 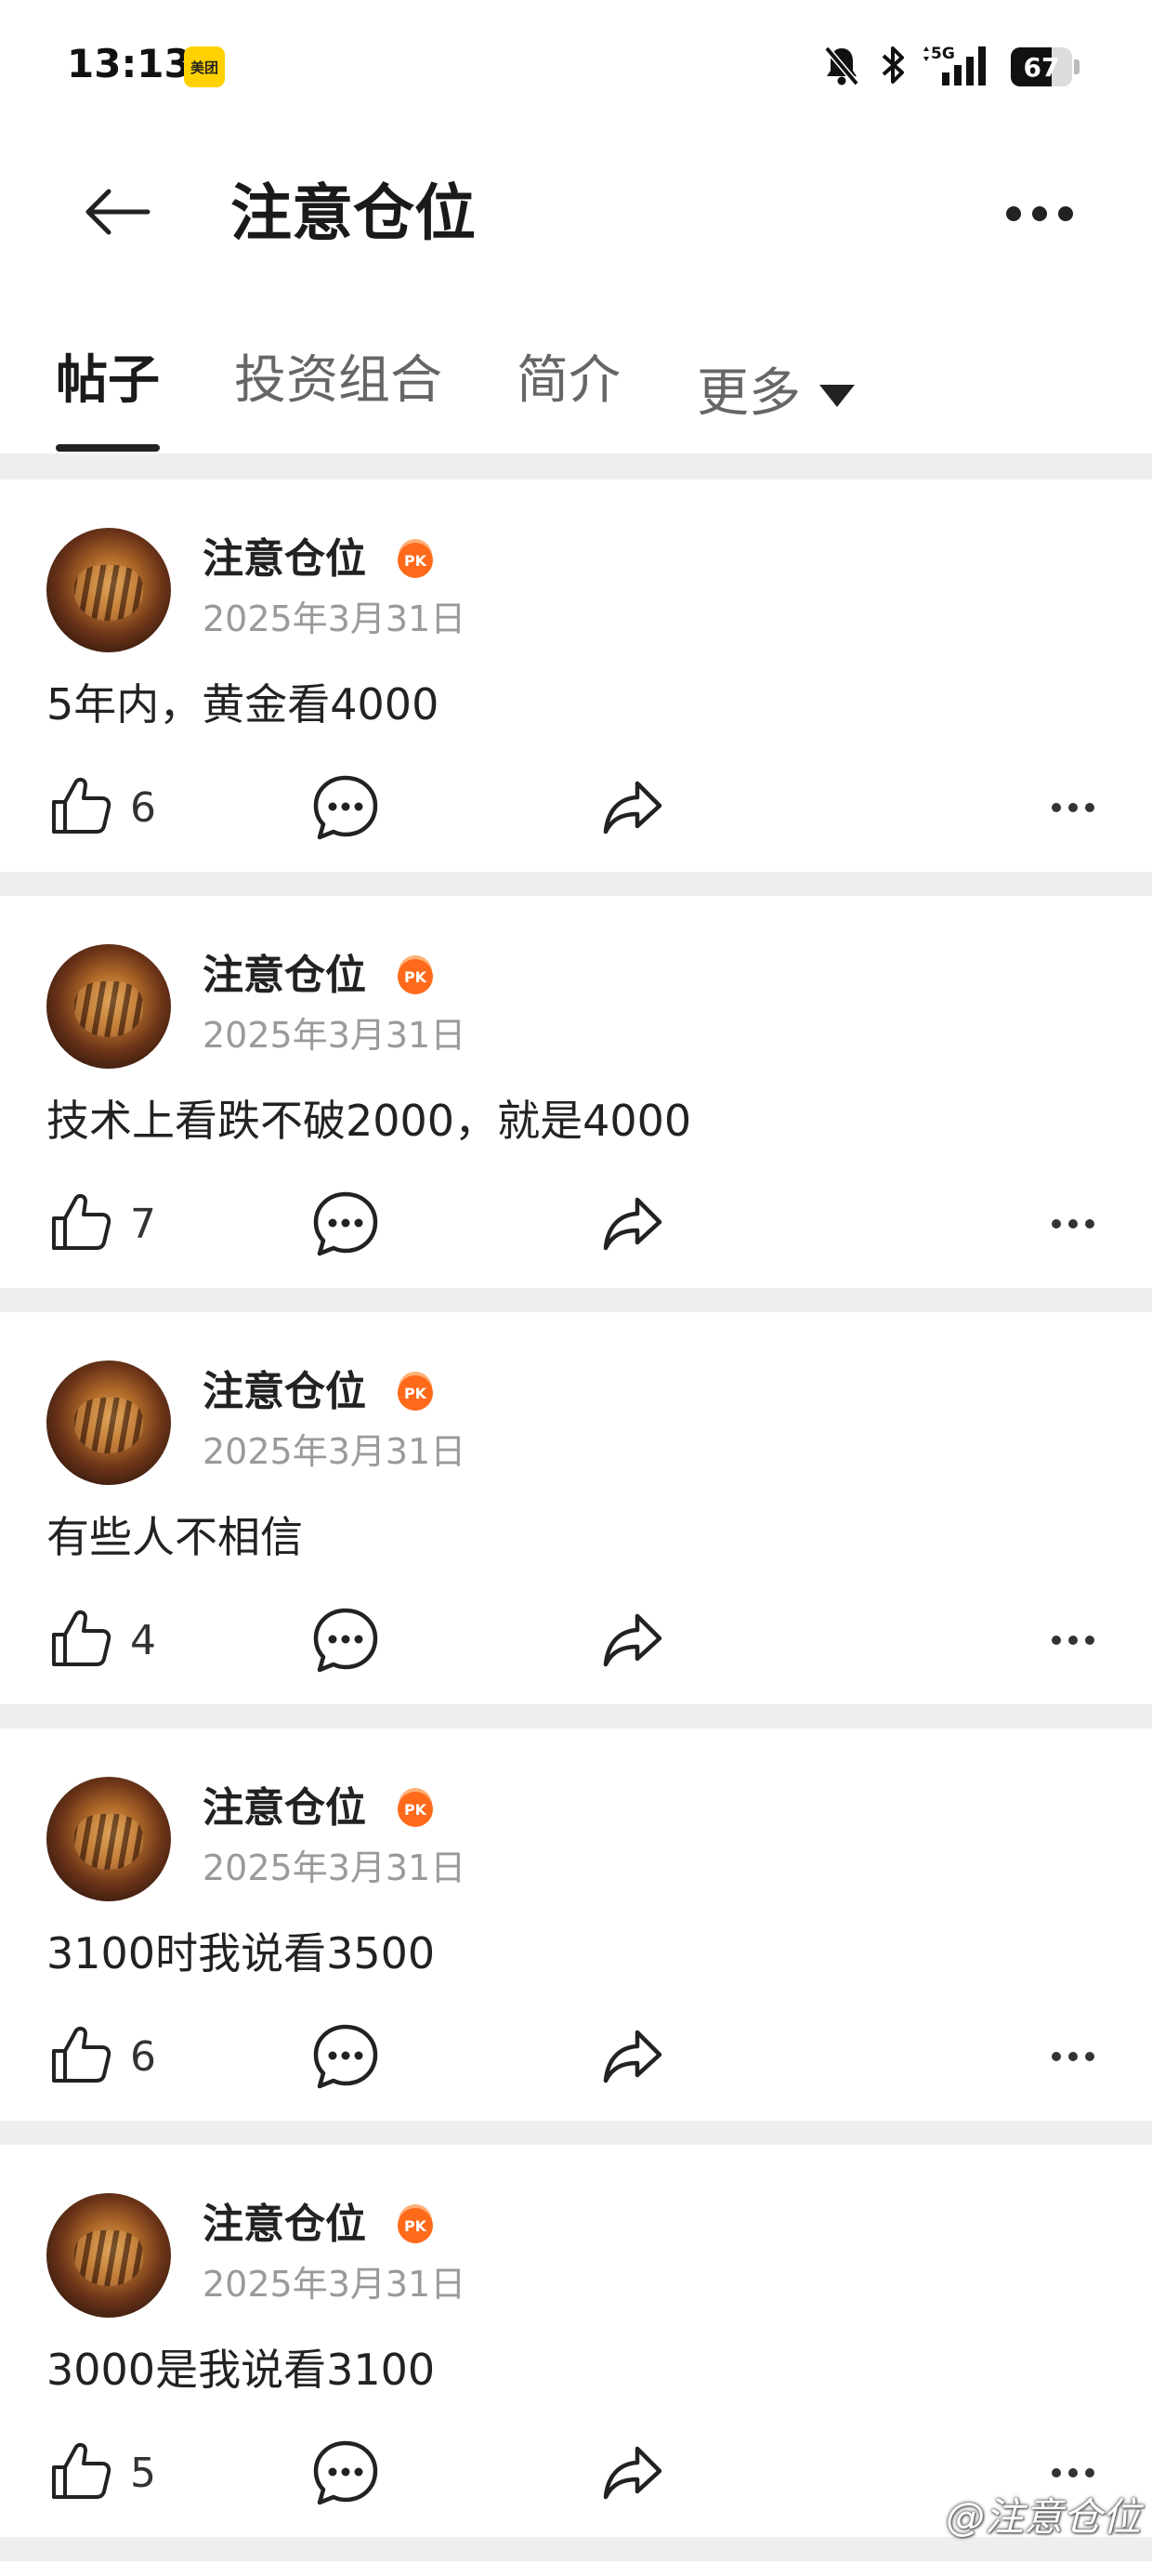 I want to click on bluetooth-icon, so click(x=893, y=67).